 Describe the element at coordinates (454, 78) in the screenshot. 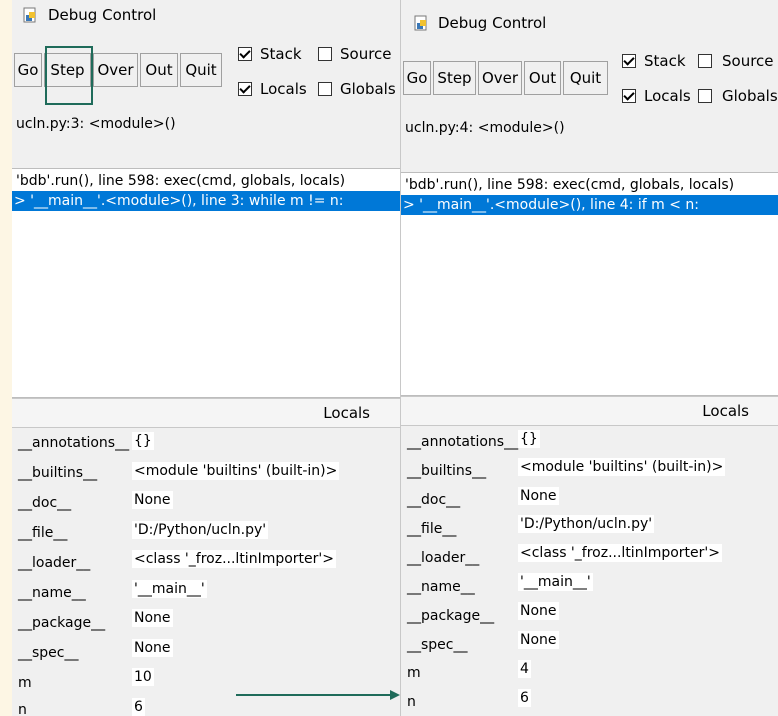

I see `step-button: Step` at that location.